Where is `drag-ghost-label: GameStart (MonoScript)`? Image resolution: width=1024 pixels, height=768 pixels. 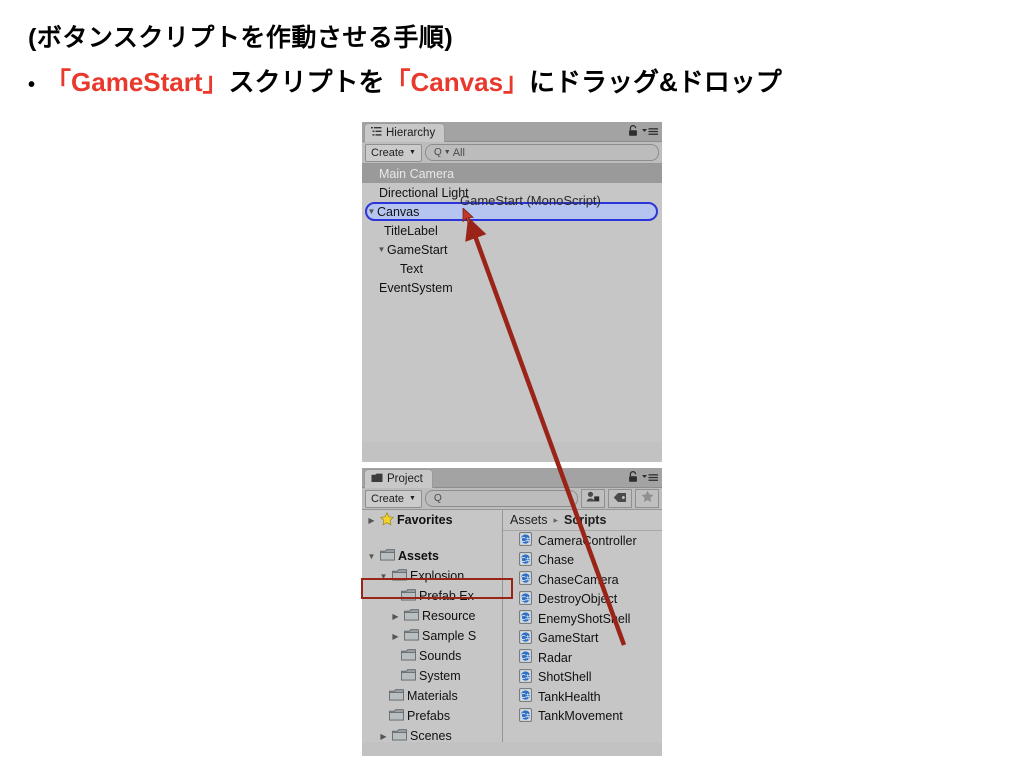 drag-ghost-label: GameStart (MonoScript) is located at coordinates (530, 200).